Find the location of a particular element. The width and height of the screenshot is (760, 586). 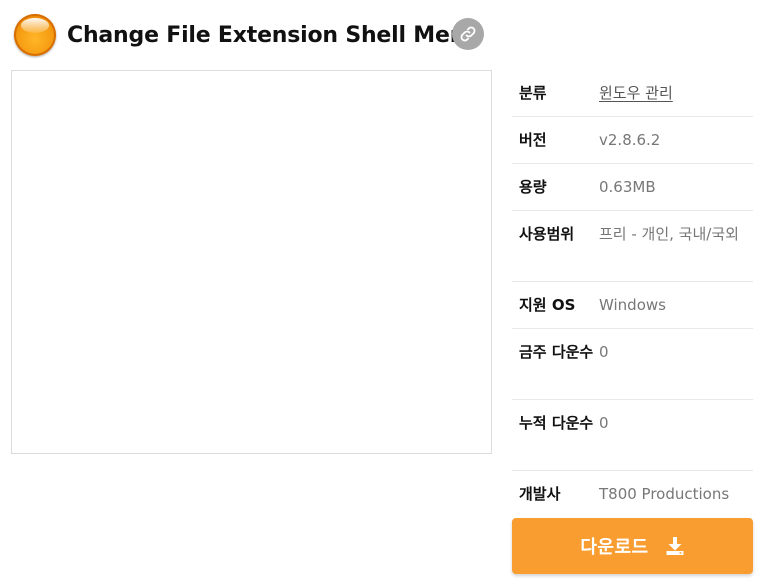

info-value: T800 Productions is located at coordinates (664, 494).